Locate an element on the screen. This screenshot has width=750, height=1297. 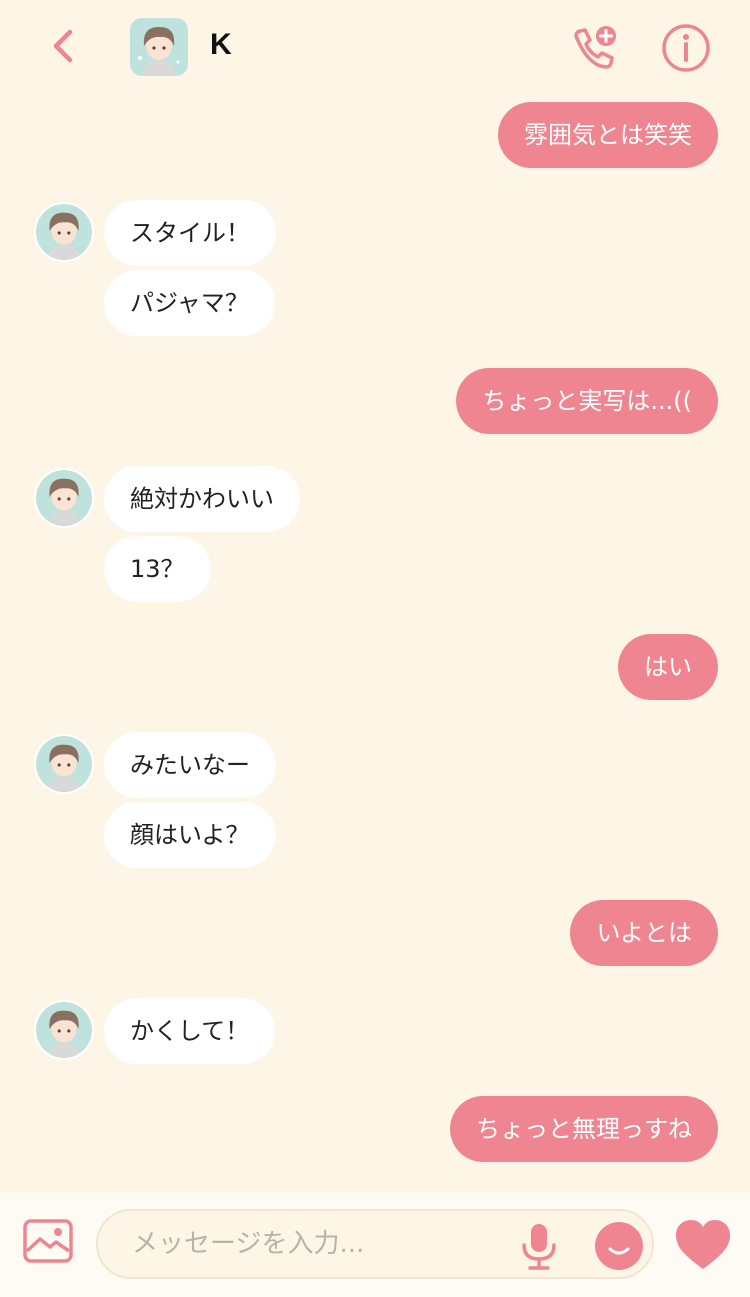
message-bubble-outgoing: はい is located at coordinates (668, 667).